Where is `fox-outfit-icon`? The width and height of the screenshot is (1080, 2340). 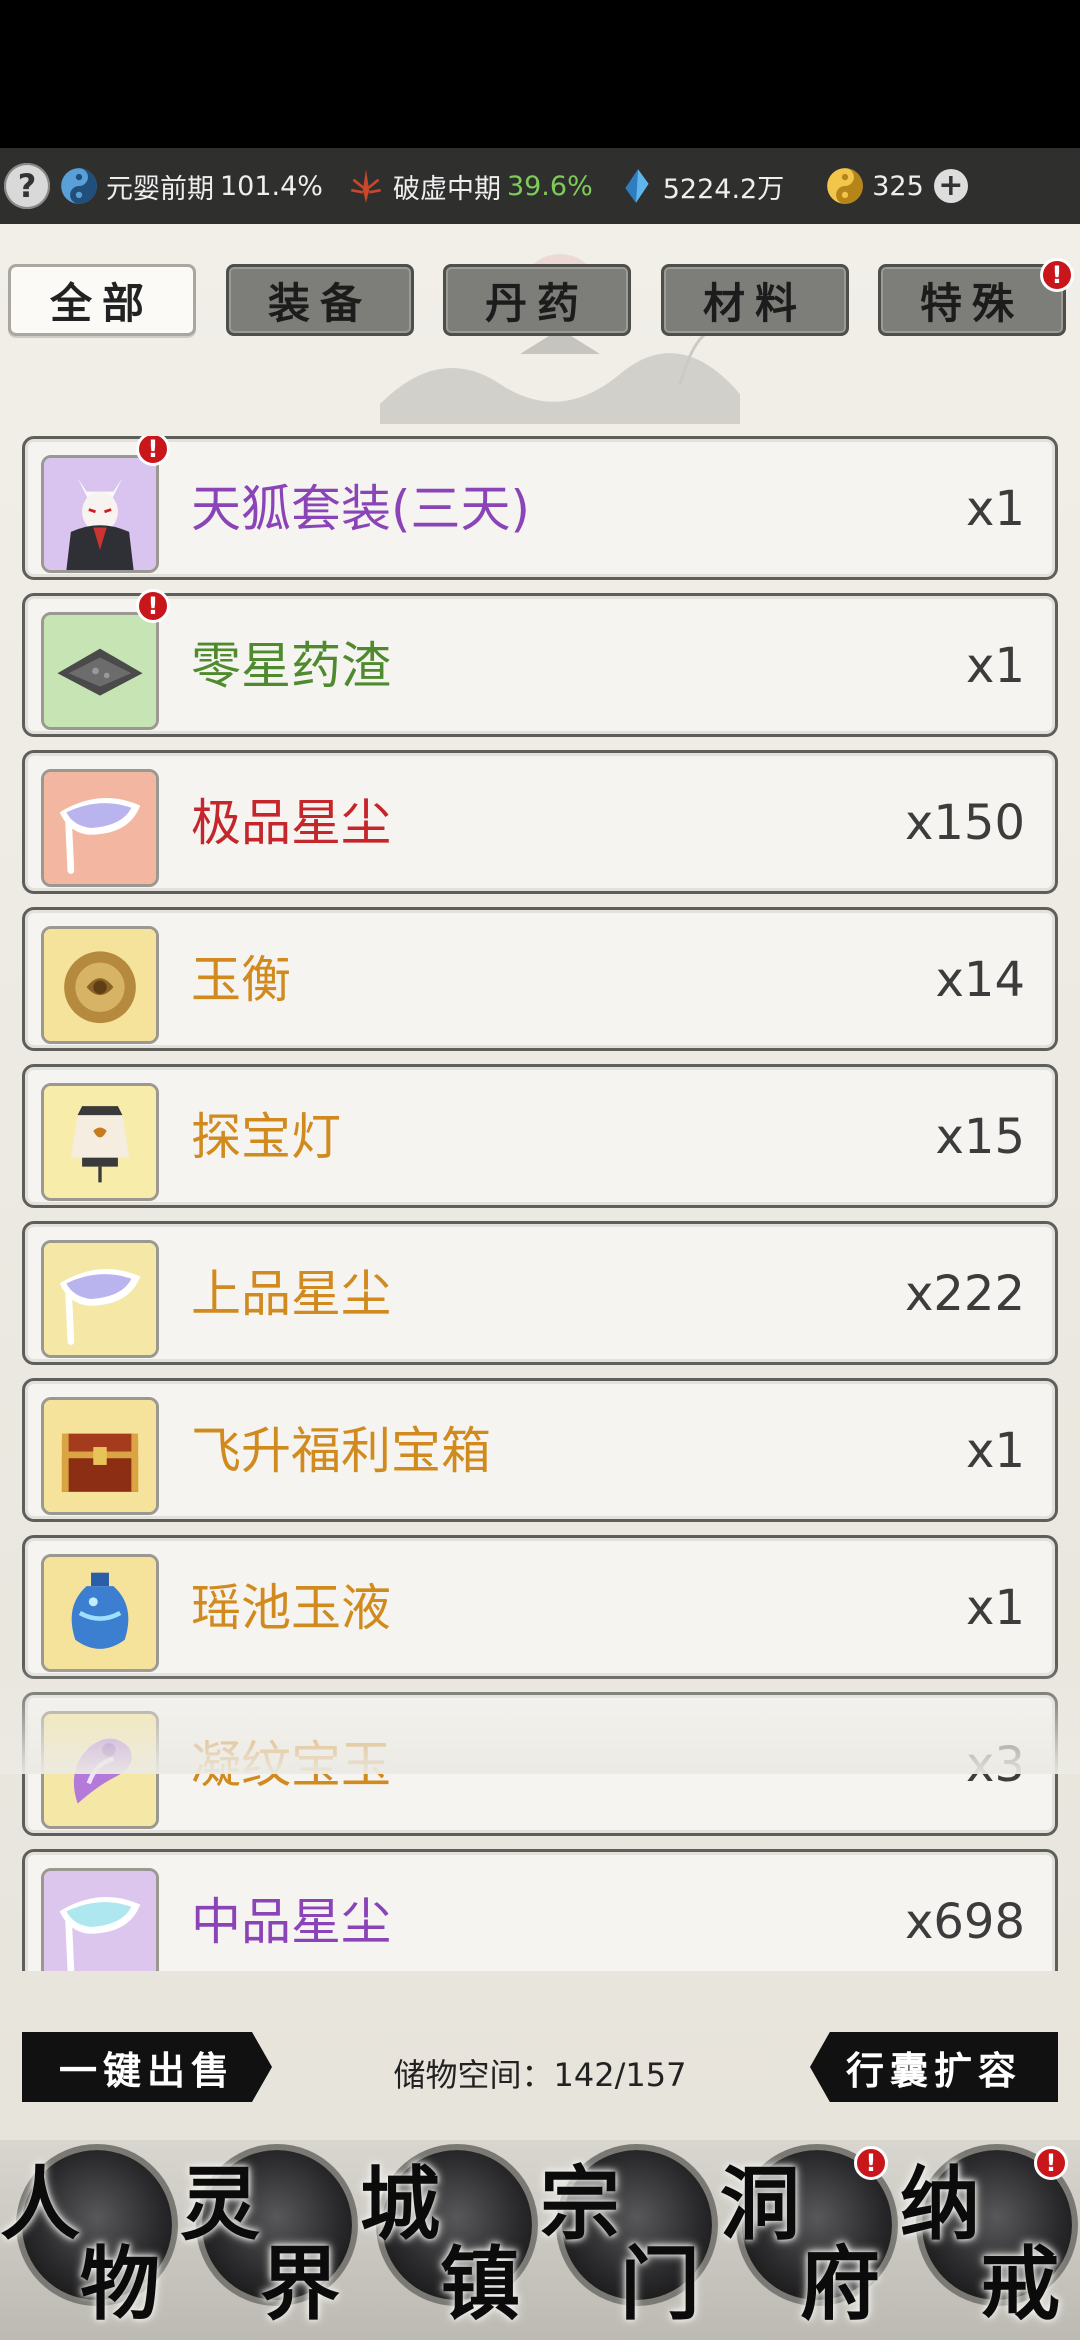 fox-outfit-icon is located at coordinates (100, 514).